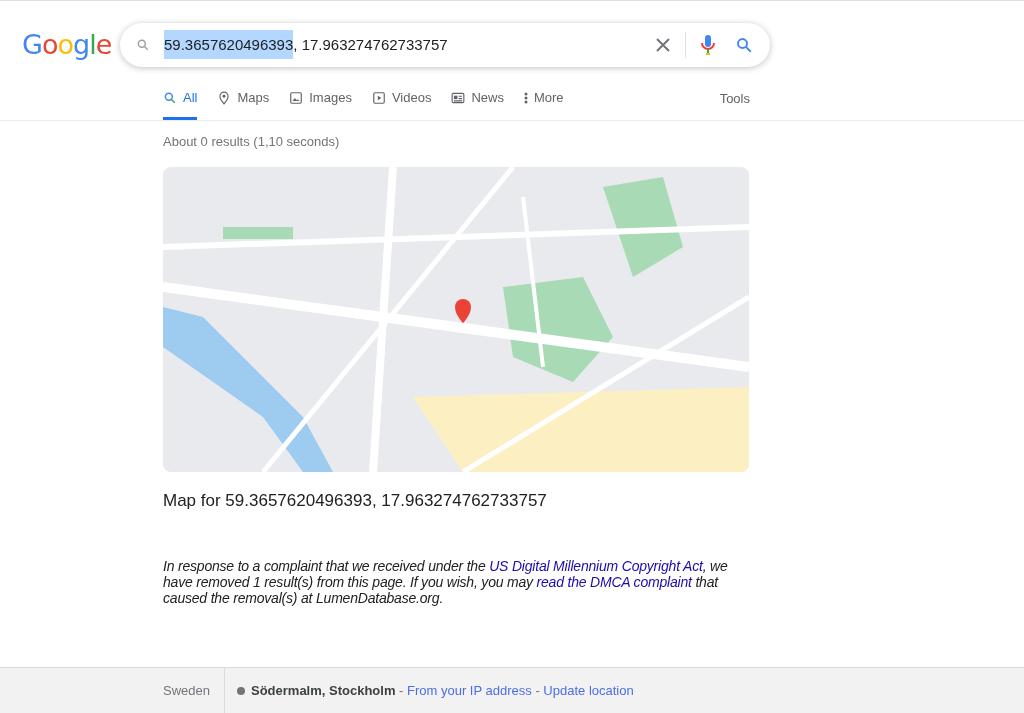 The image size is (1024, 713). What do you see at coordinates (370, 44) in the screenshot?
I see `query-text: , 17.963274762733757` at bounding box center [370, 44].